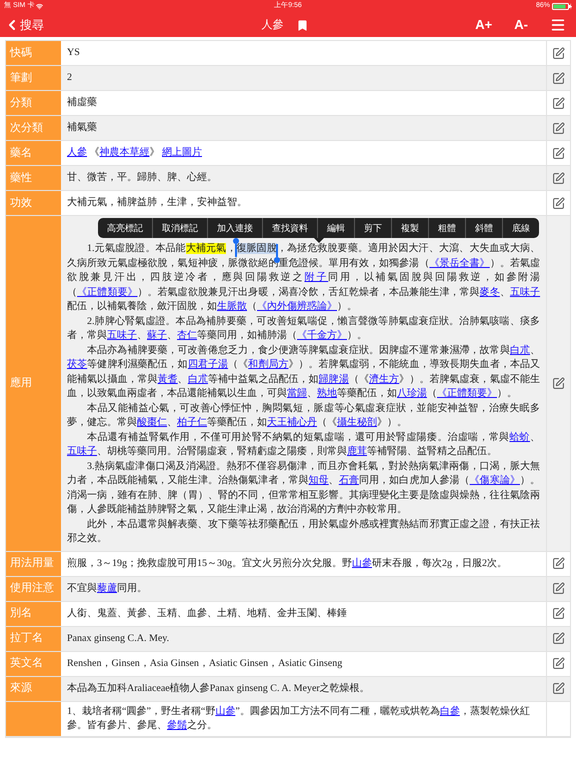  I want to click on field-label: 拉丁名, so click(26, 638).